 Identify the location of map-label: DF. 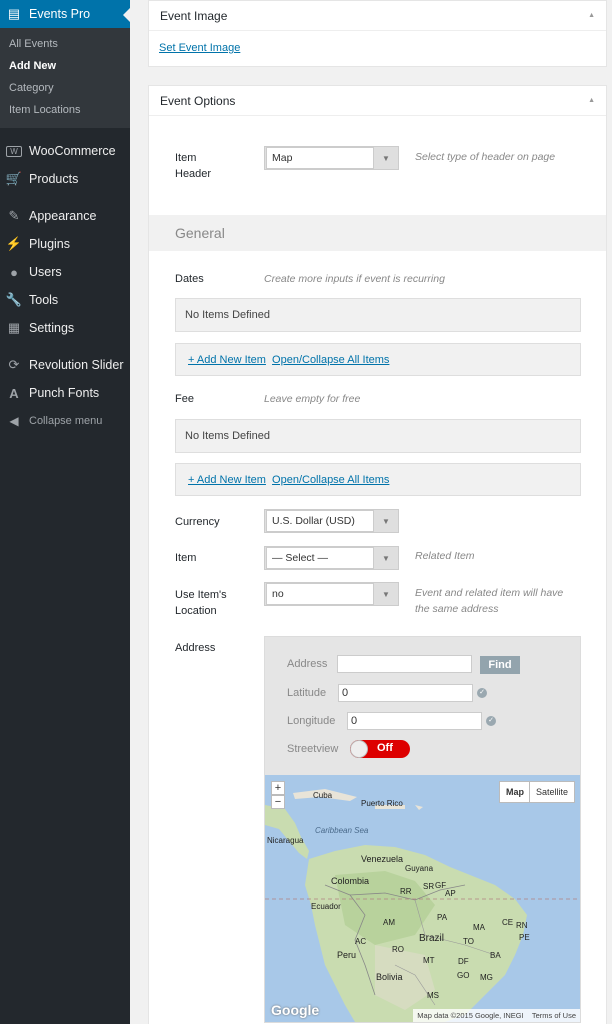
(463, 961).